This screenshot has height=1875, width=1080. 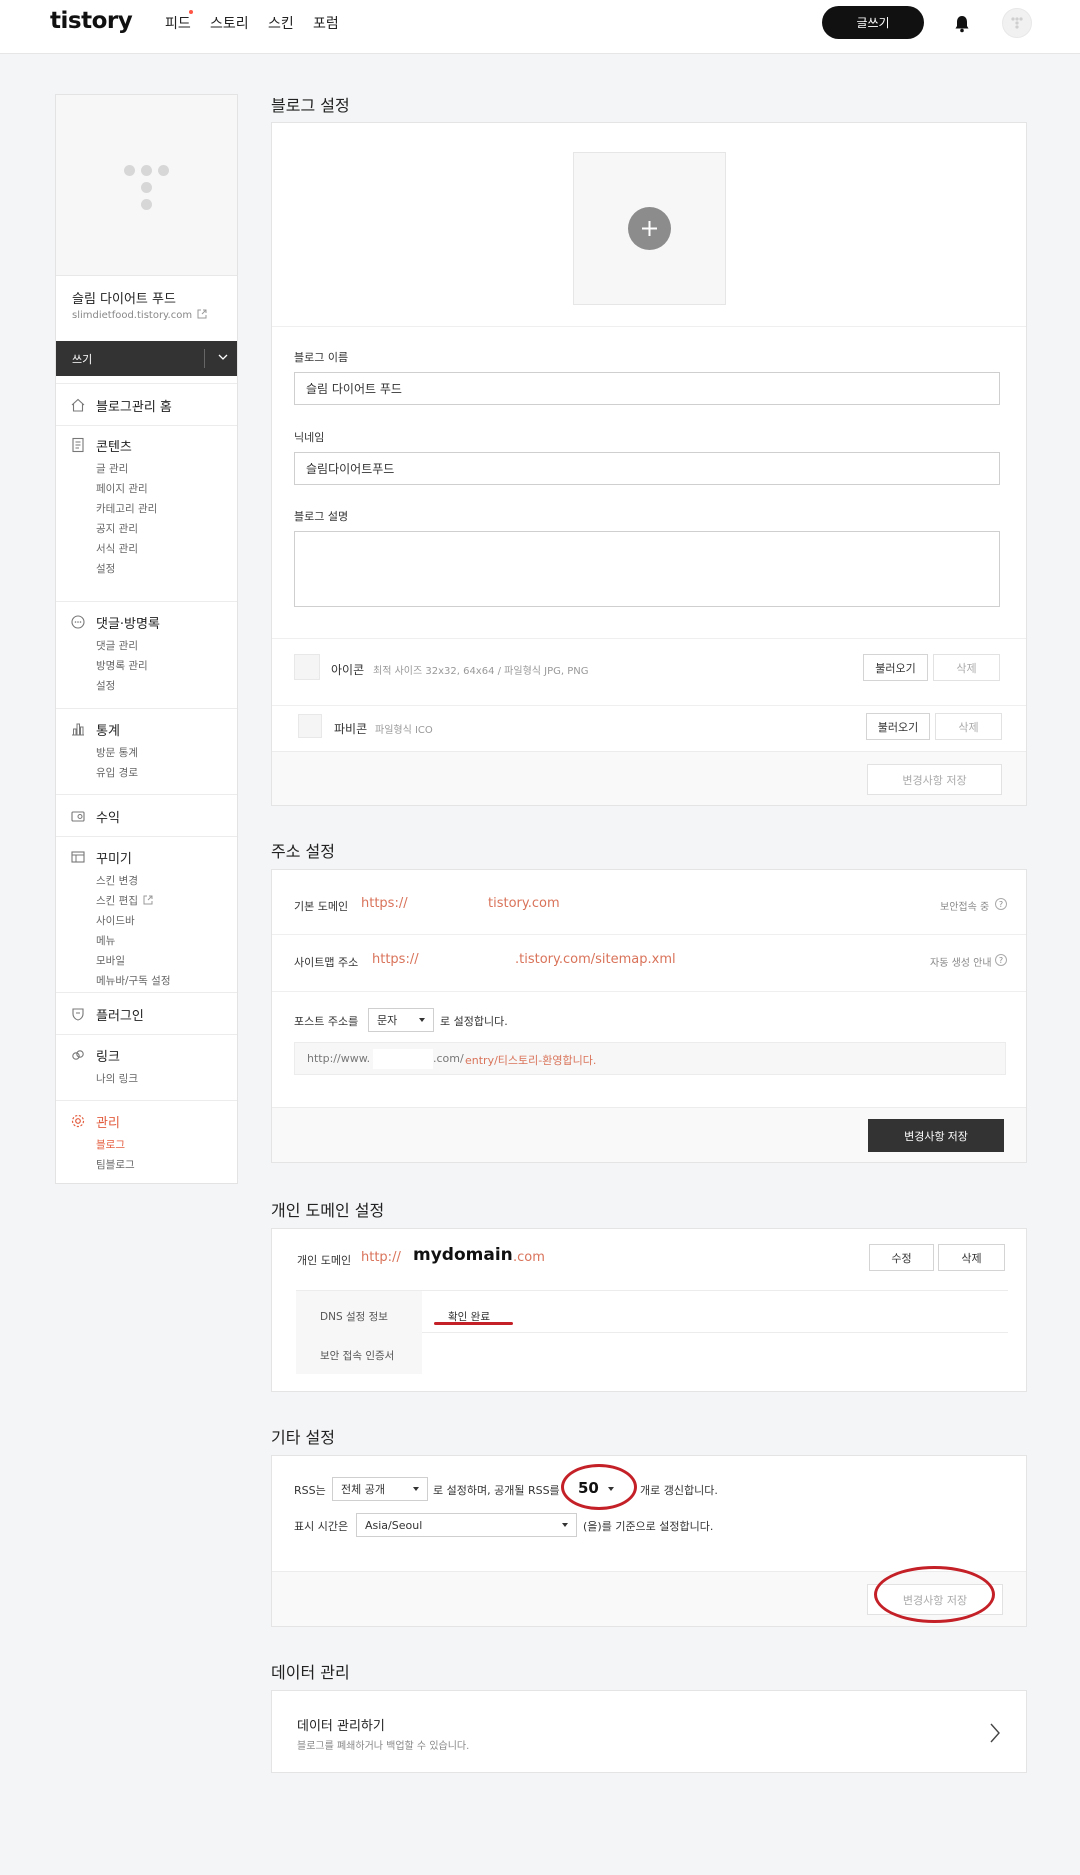 What do you see at coordinates (481, 671) in the screenshot?
I see `icon-hint: 최적 사이즈 32x32, 64x64 / 파일형식 JPG, PNG` at bounding box center [481, 671].